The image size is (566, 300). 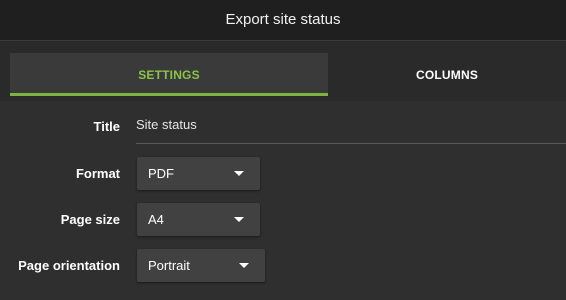 What do you see at coordinates (169, 265) in the screenshot?
I see `orientation-select-value: Portrait` at bounding box center [169, 265].